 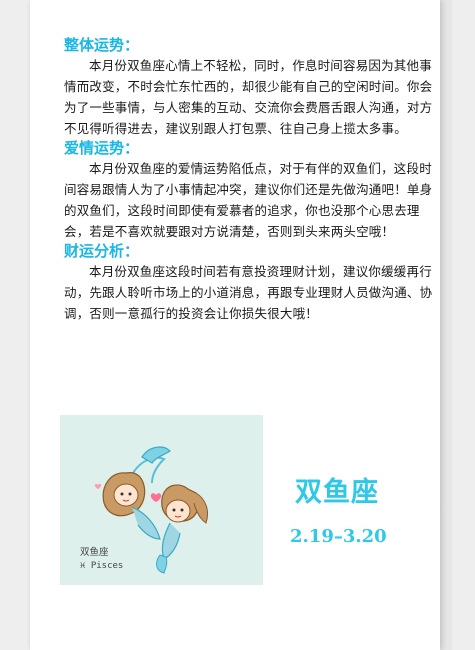 What do you see at coordinates (94, 552) in the screenshot?
I see `illustration-label-cn: 双鱼座` at bounding box center [94, 552].